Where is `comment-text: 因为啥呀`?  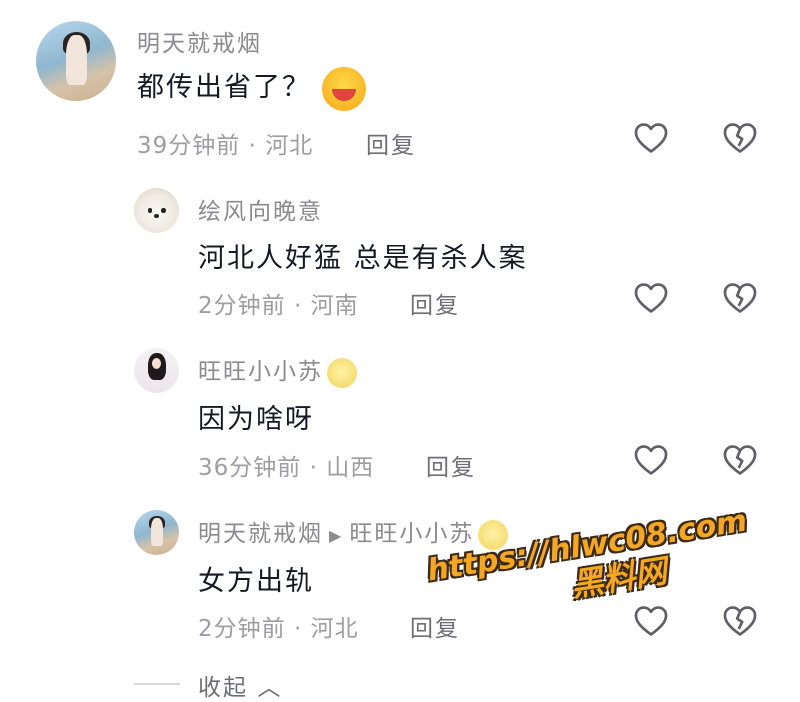 comment-text: 因为啥呀 is located at coordinates (256, 419).